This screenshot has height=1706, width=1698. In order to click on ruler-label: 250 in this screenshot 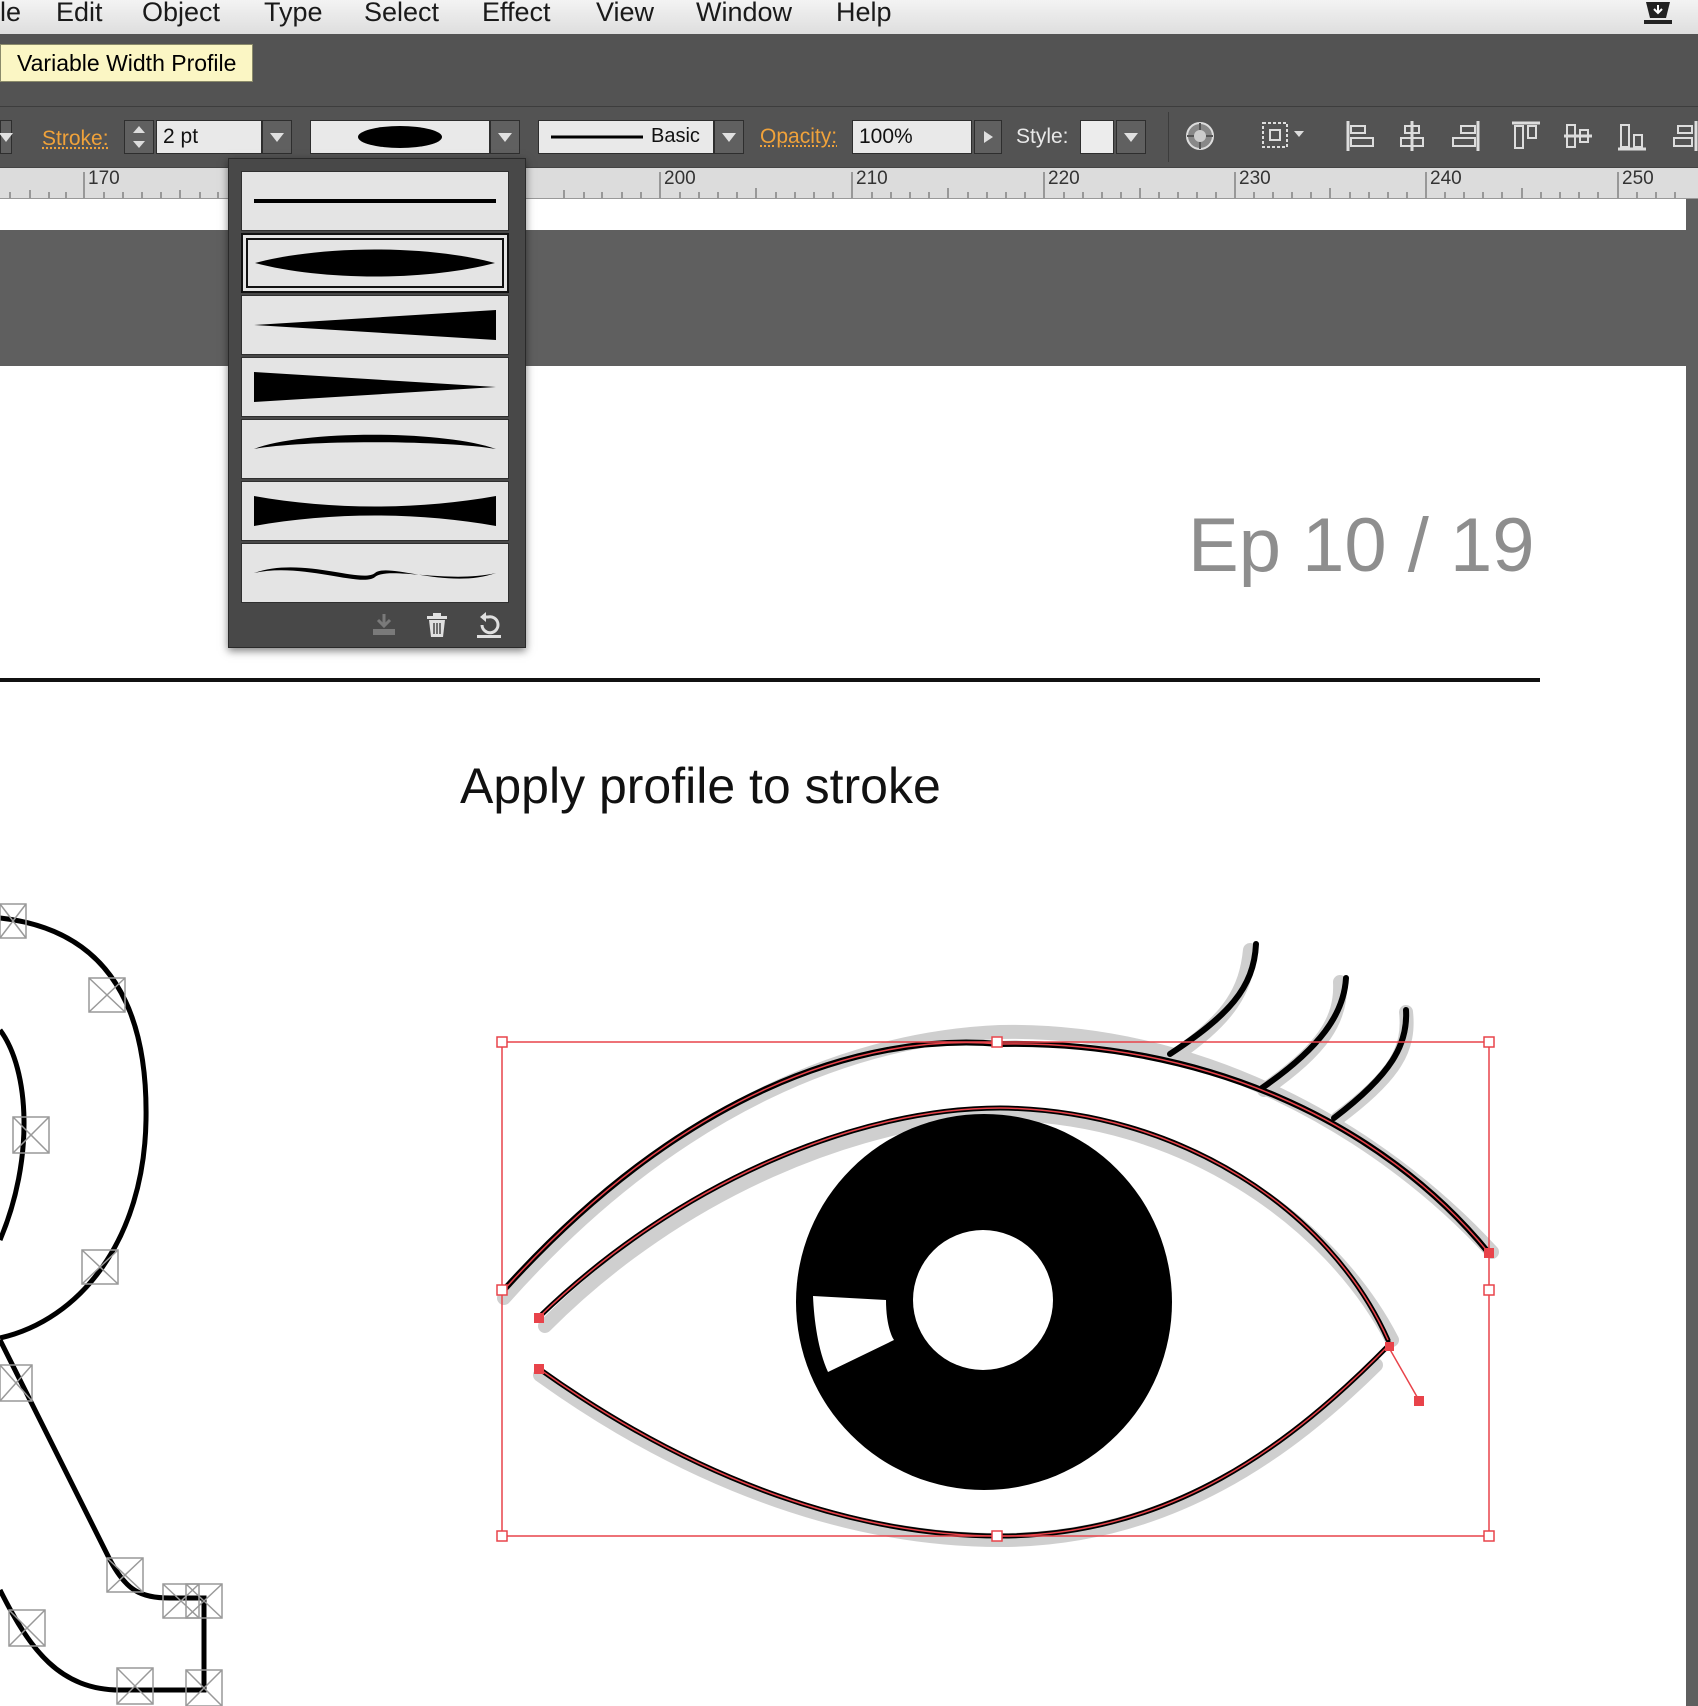, I will do `click(1638, 178)`.